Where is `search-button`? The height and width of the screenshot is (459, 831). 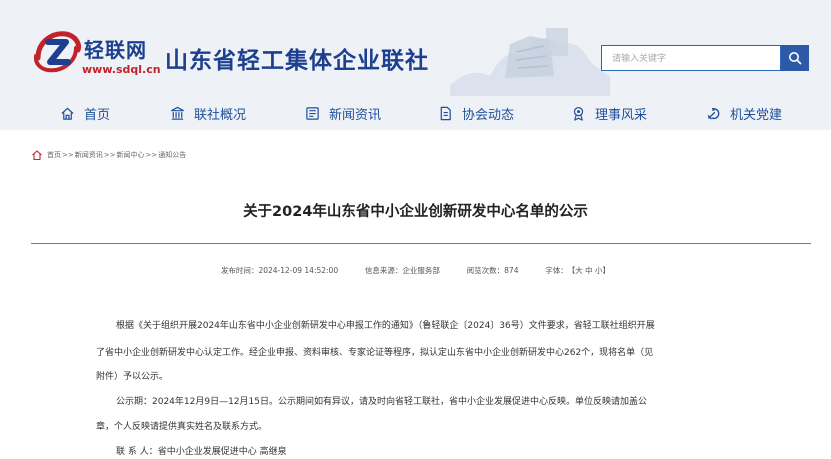 search-button is located at coordinates (795, 58).